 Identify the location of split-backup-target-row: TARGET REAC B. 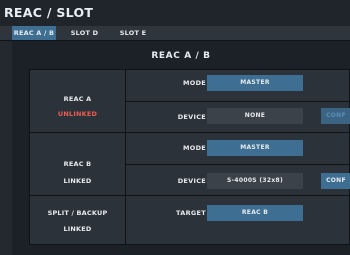
(237, 220).